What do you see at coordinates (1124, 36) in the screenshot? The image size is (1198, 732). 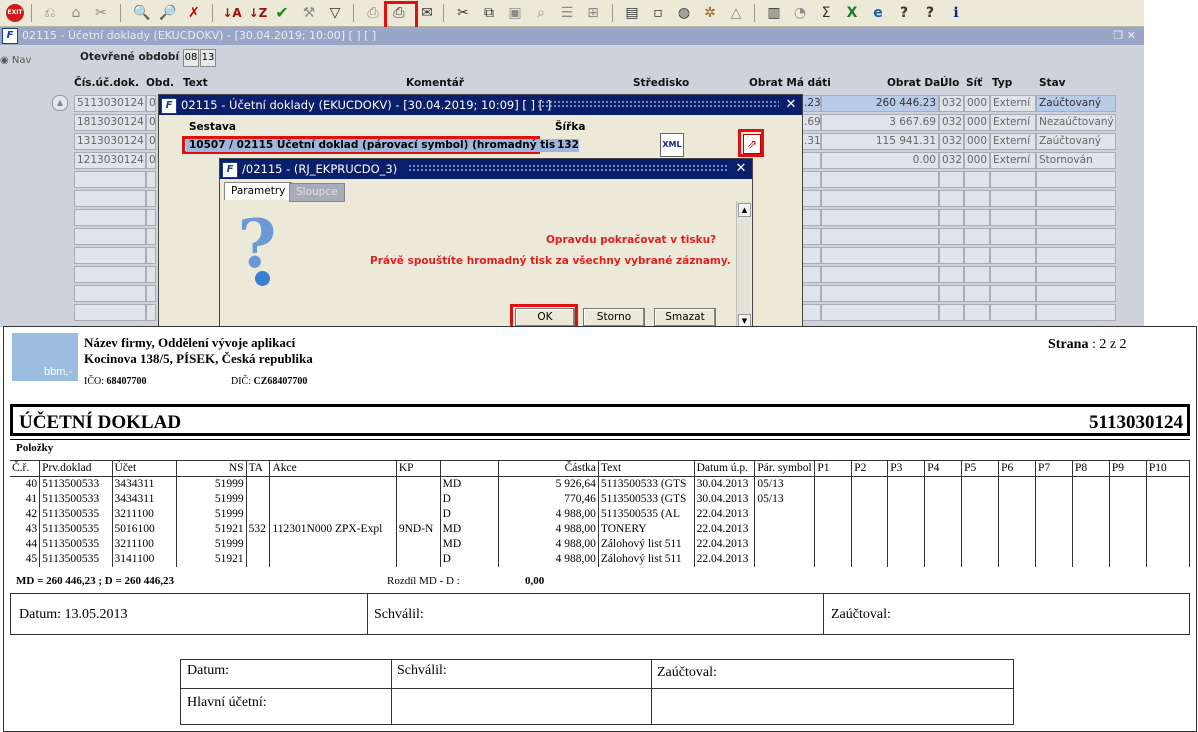 I see `restore-close-icons: ❐ ✕` at bounding box center [1124, 36].